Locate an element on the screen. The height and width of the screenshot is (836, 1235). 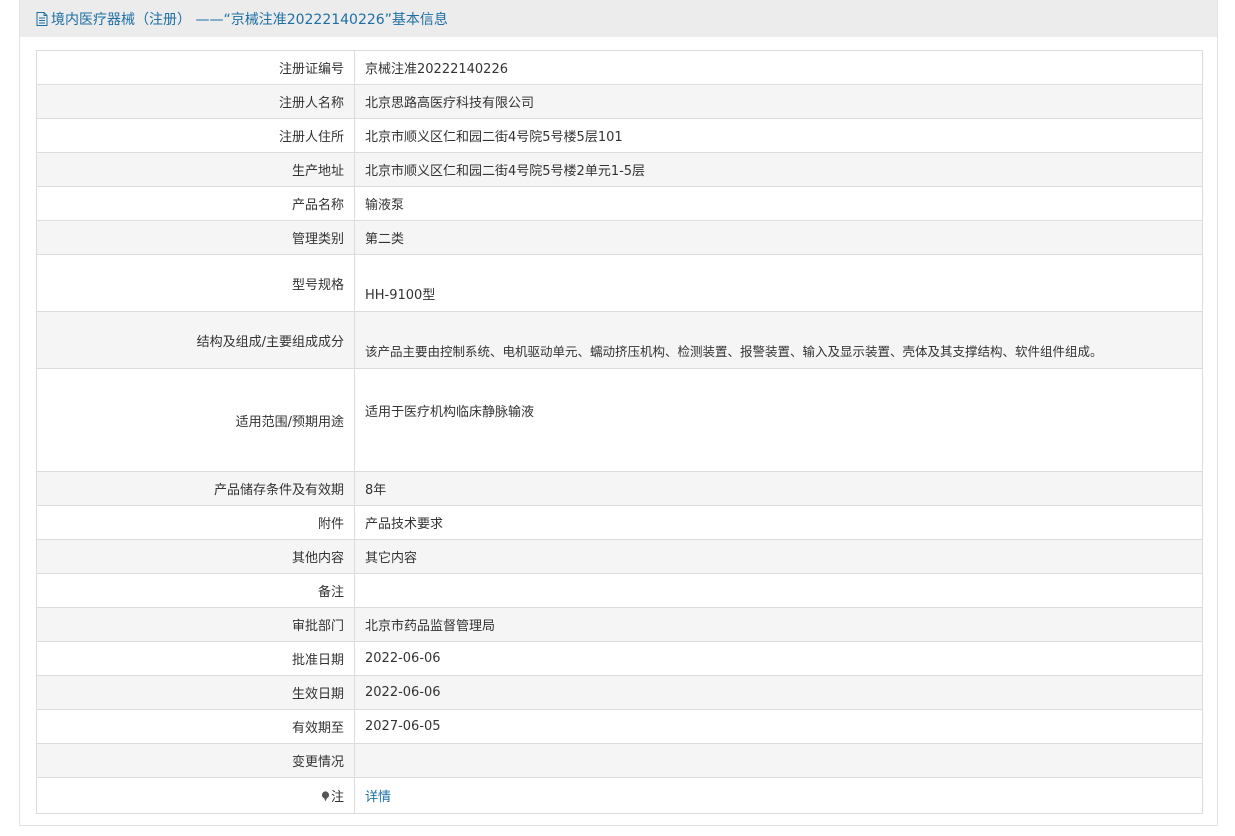
table-row: 注册证编号 京械注准20222140226 is located at coordinates (619, 67).